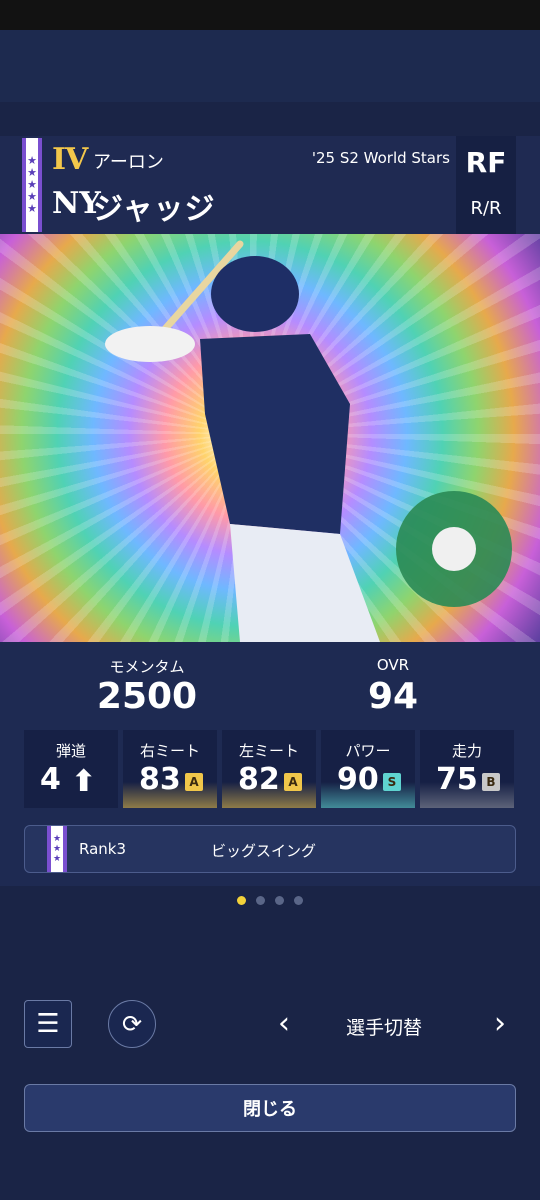 This screenshot has height=1200, width=540. What do you see at coordinates (284, 1023) in the screenshot?
I see `prev-player-button: ‹` at bounding box center [284, 1023].